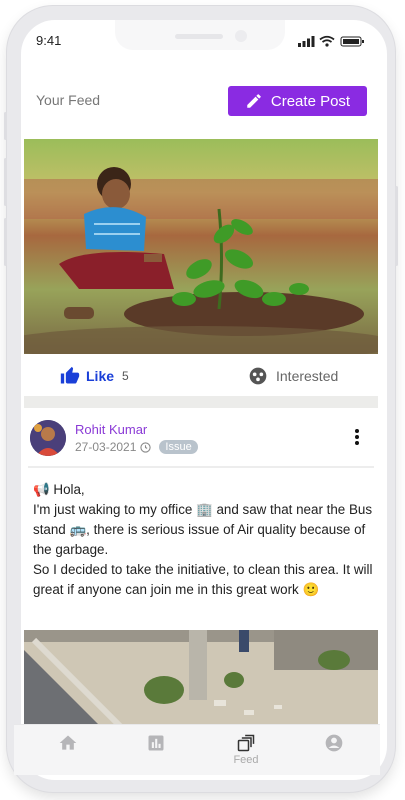  What do you see at coordinates (68, 100) in the screenshot?
I see `page-title: Your Feed` at bounding box center [68, 100].